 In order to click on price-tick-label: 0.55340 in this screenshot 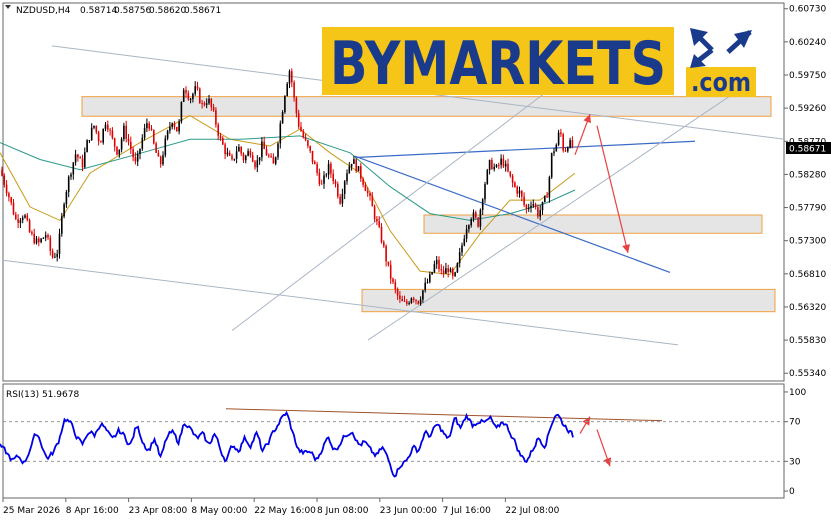, I will do `click(807, 374)`.